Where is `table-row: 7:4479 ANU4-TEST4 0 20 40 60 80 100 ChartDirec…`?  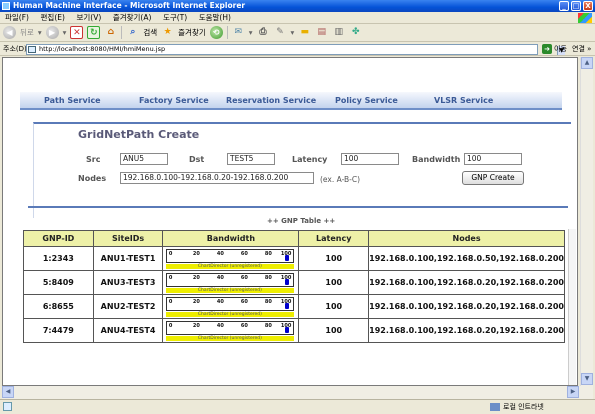 table-row: 7:4479 ANU4-TEST4 0 20 40 60 80 100 ChartDirec… is located at coordinates (294, 330).